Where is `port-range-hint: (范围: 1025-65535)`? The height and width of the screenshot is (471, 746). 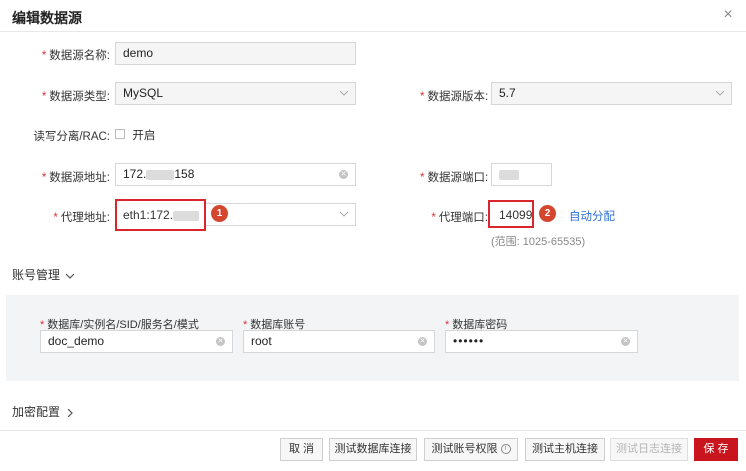
port-range-hint: (范围: 1025-65535) is located at coordinates (538, 242).